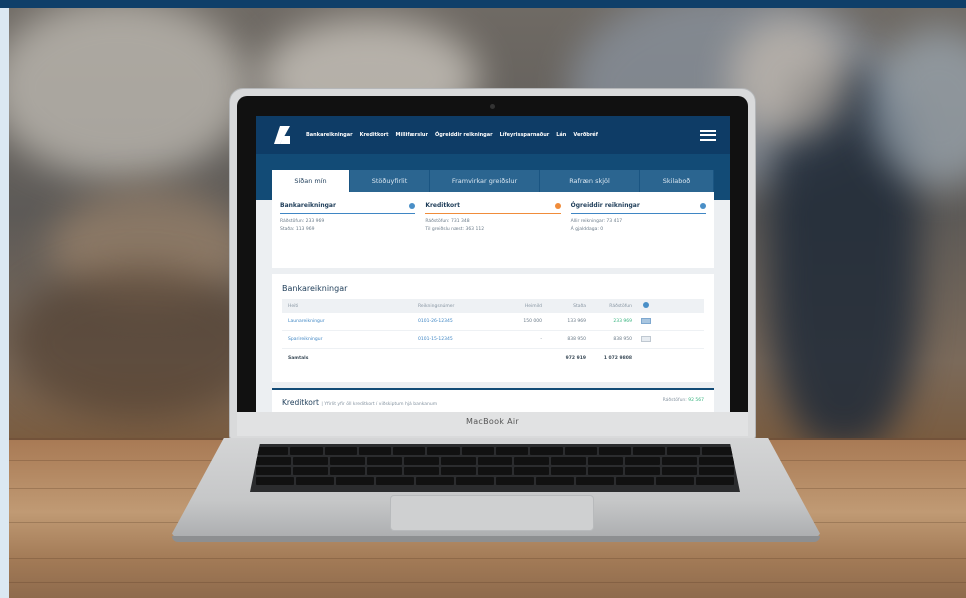 The image size is (966, 598). Describe the element at coordinates (297, 229) in the screenshot. I see `card-line: Staða: 113 969` at that location.